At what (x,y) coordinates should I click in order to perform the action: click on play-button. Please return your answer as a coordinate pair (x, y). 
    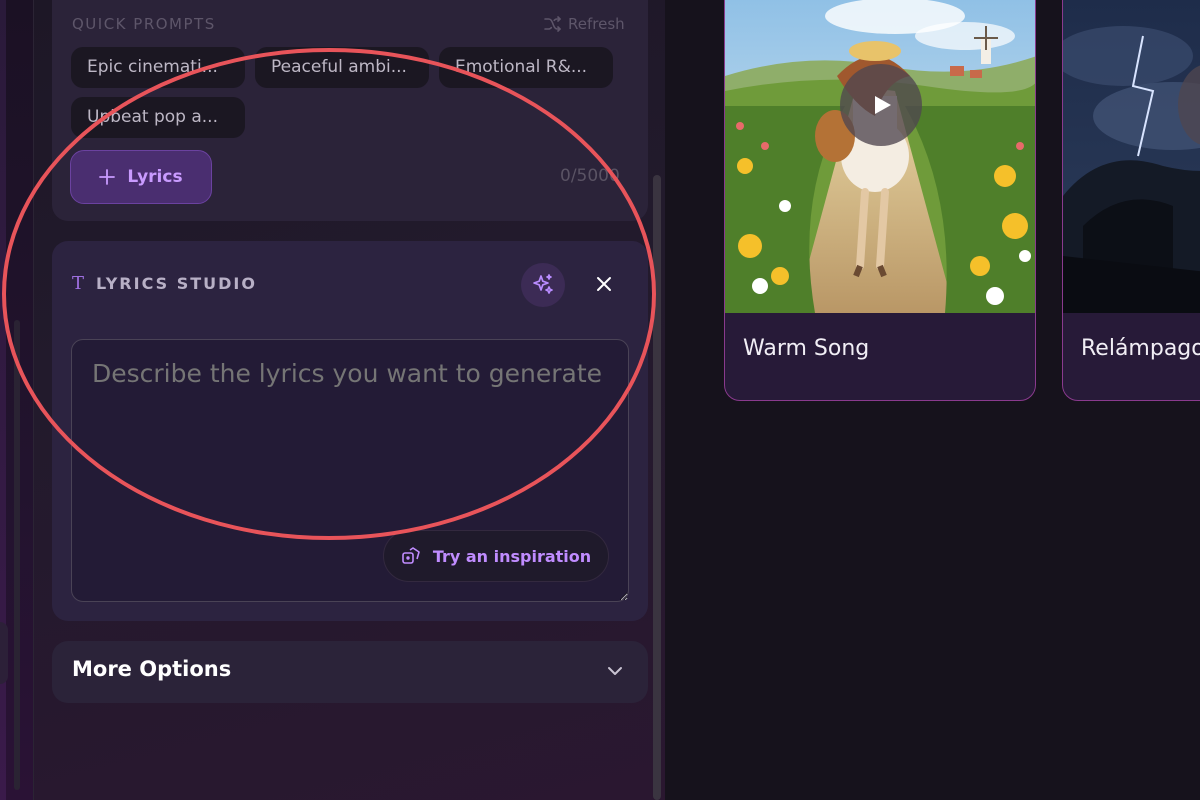
    Looking at the image, I should click on (881, 105).